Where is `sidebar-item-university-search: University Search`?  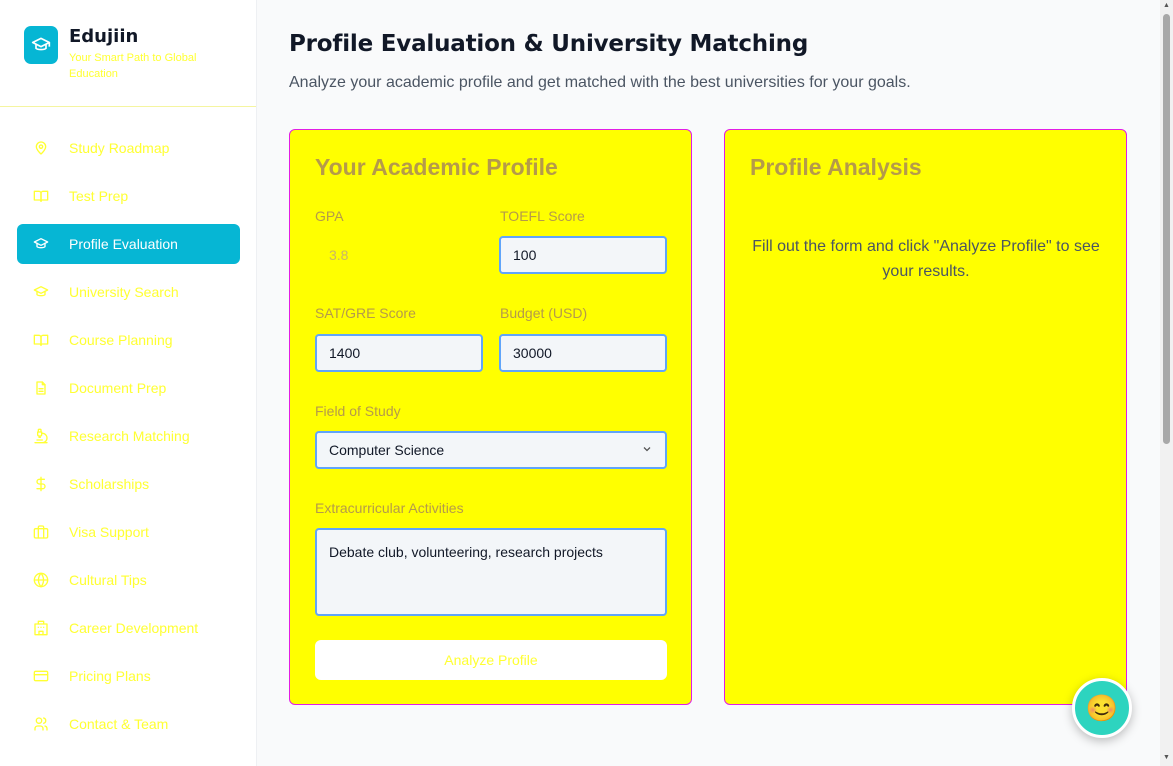 sidebar-item-university-search: University Search is located at coordinates (128, 292).